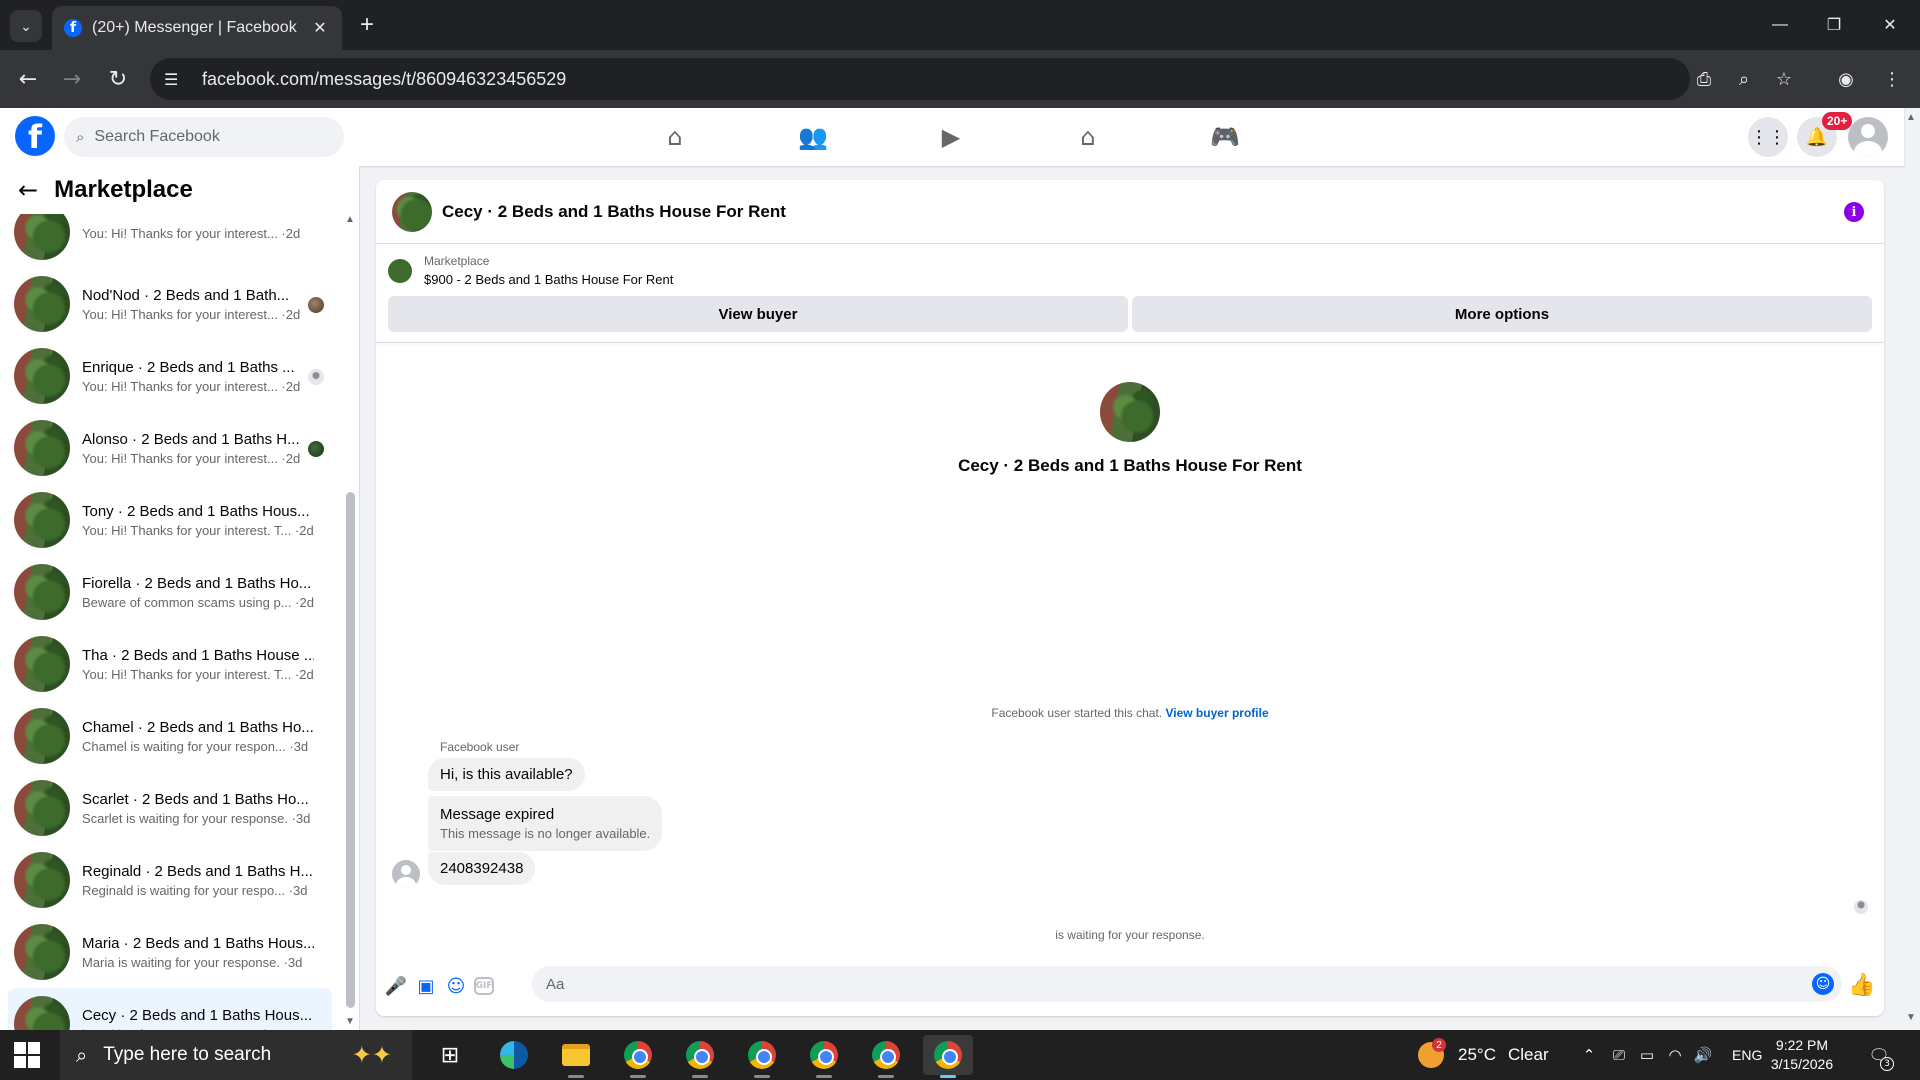  Describe the element at coordinates (1088, 137) in the screenshot. I see `marketplace-icon: ⌂` at that location.